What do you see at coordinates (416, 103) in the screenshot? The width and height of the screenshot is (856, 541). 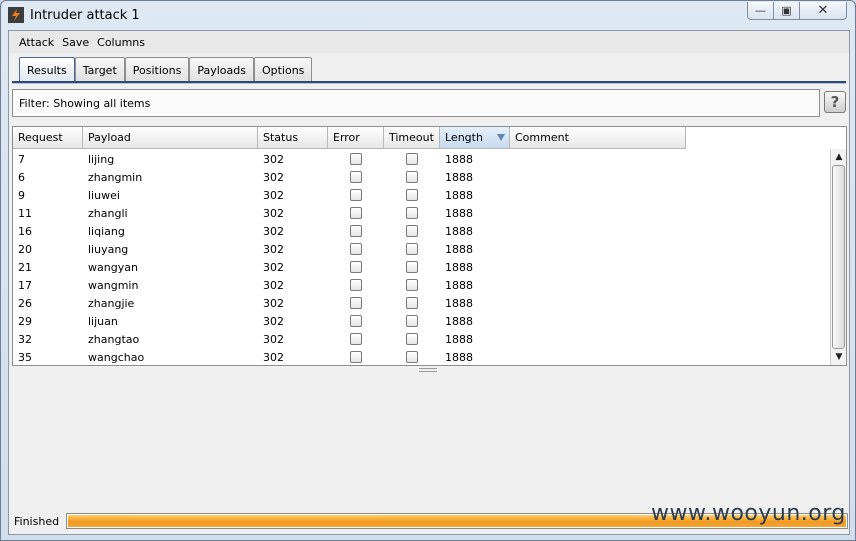 I see `filter-bar: Filter: Showing all items` at bounding box center [416, 103].